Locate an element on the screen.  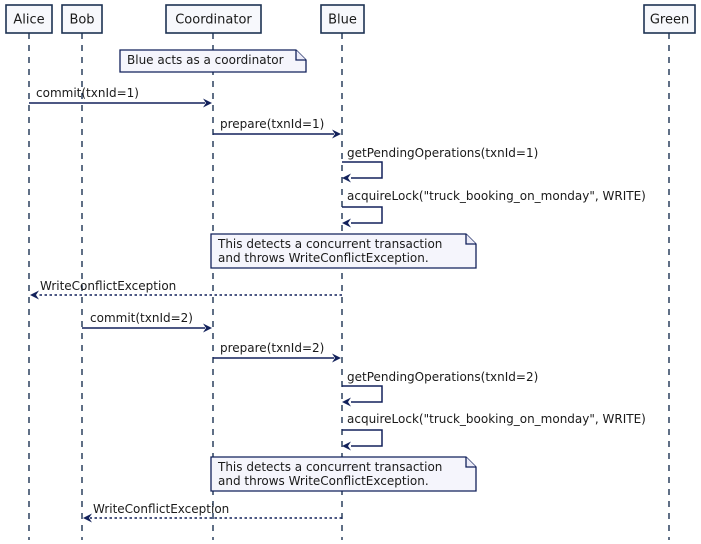
participant-label-alice: Alice is located at coordinates (28, 20).